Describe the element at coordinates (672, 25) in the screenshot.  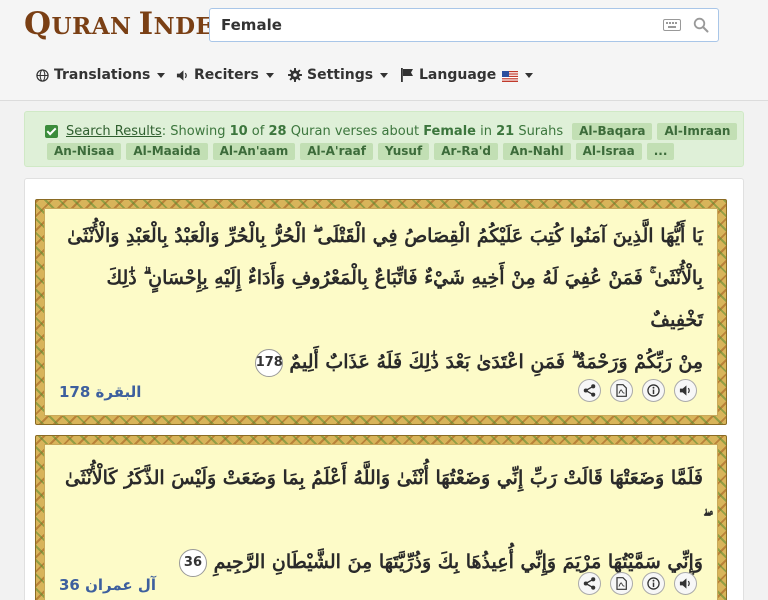
I see `keyboard-icon` at that location.